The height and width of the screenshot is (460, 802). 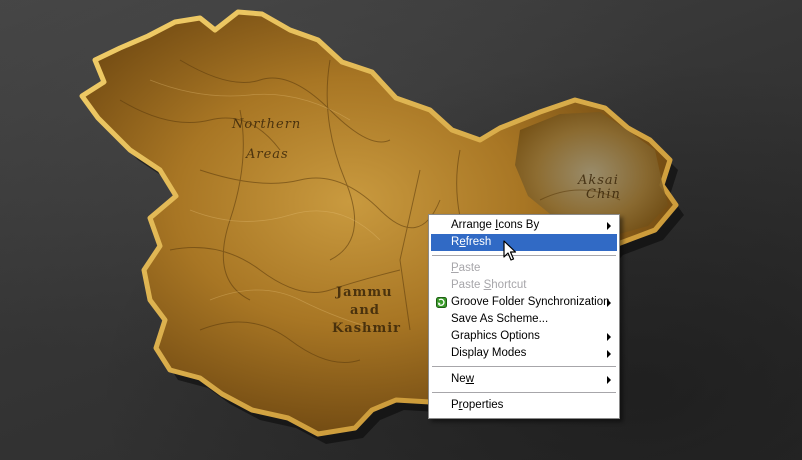 What do you see at coordinates (530, 302) in the screenshot?
I see `menu-item-label: Groove Folder Synchronization` at bounding box center [530, 302].